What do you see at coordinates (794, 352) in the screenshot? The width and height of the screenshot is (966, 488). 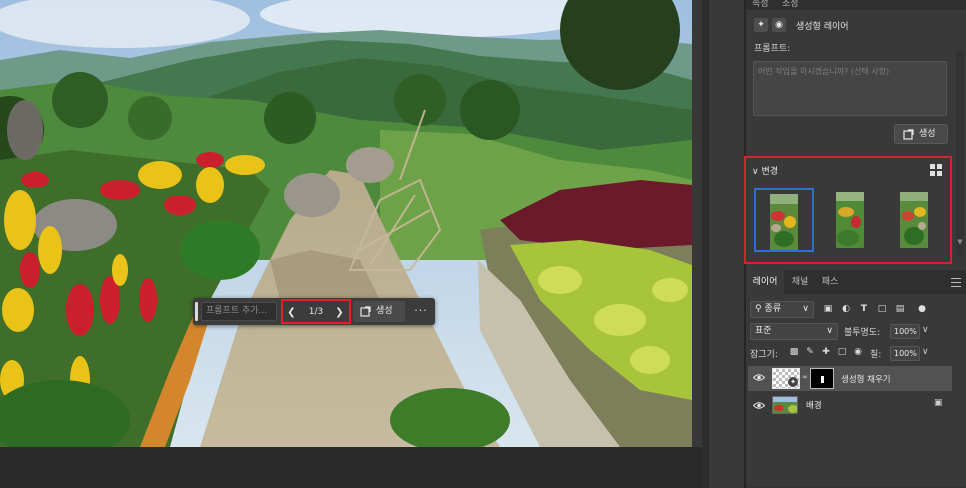 I see `lock-transparent-icon: ▩` at bounding box center [794, 352].